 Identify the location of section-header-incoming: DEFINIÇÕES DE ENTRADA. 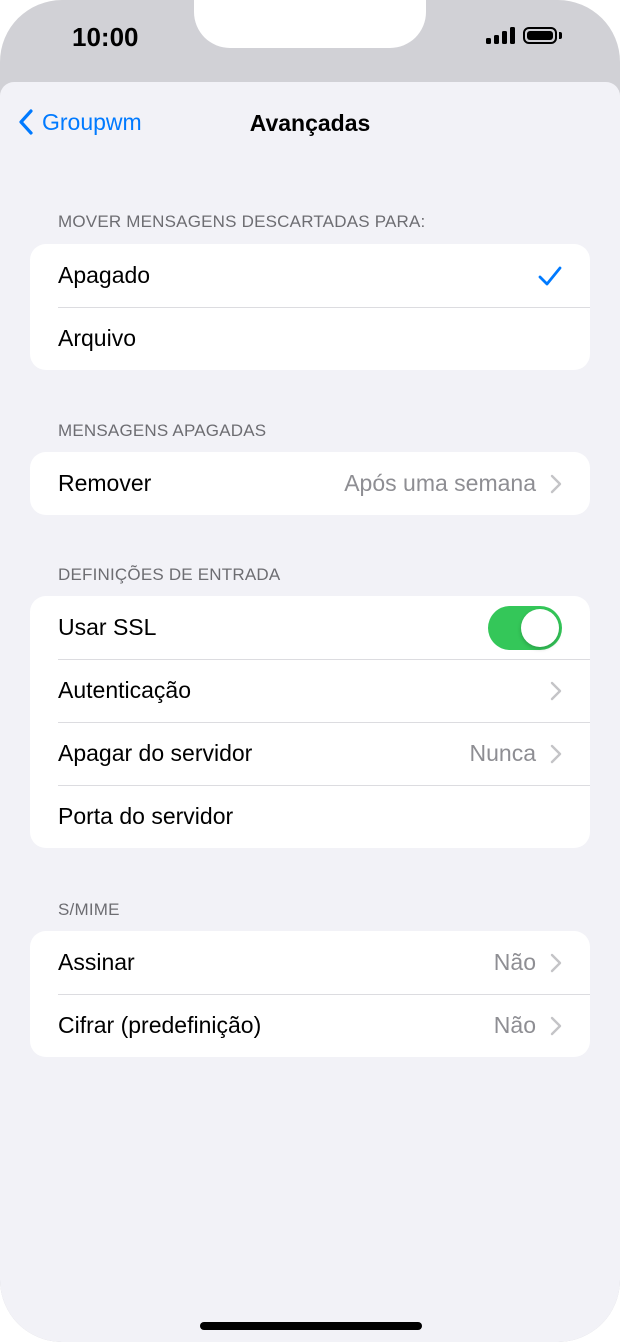
(169, 574).